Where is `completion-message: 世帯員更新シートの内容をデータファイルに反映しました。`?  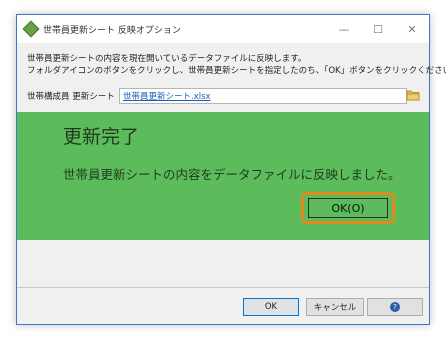
completion-message: 世帯員更新シートの内容をデータファイルに反映しました。 is located at coordinates (232, 174).